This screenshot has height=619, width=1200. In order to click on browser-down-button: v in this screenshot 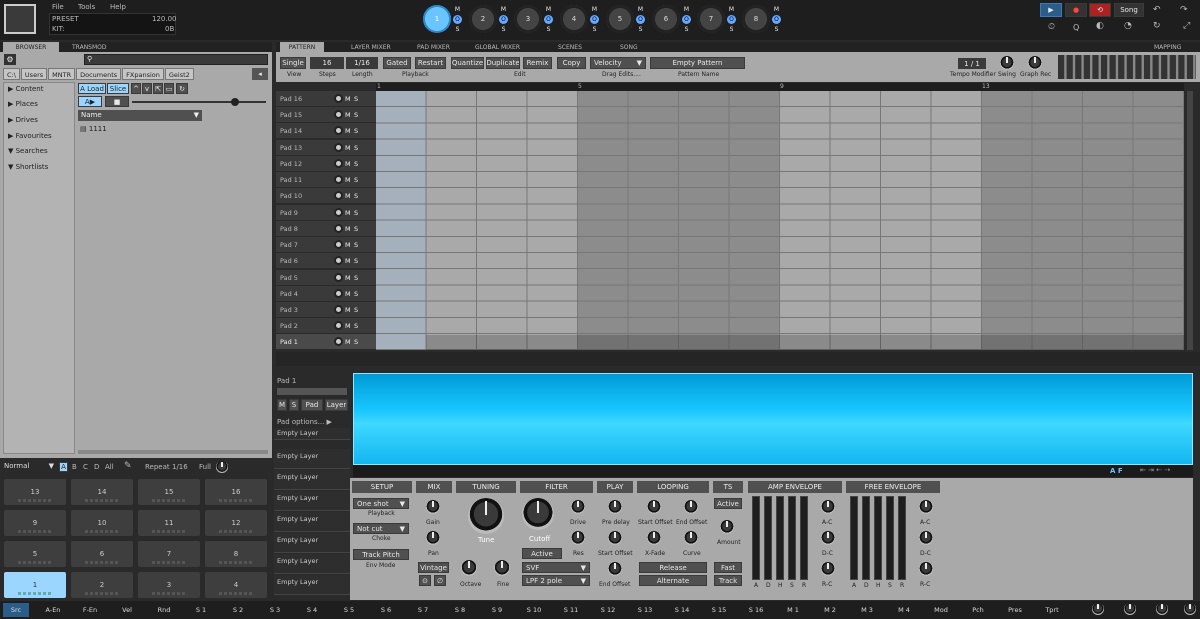, I will do `click(147, 88)`.